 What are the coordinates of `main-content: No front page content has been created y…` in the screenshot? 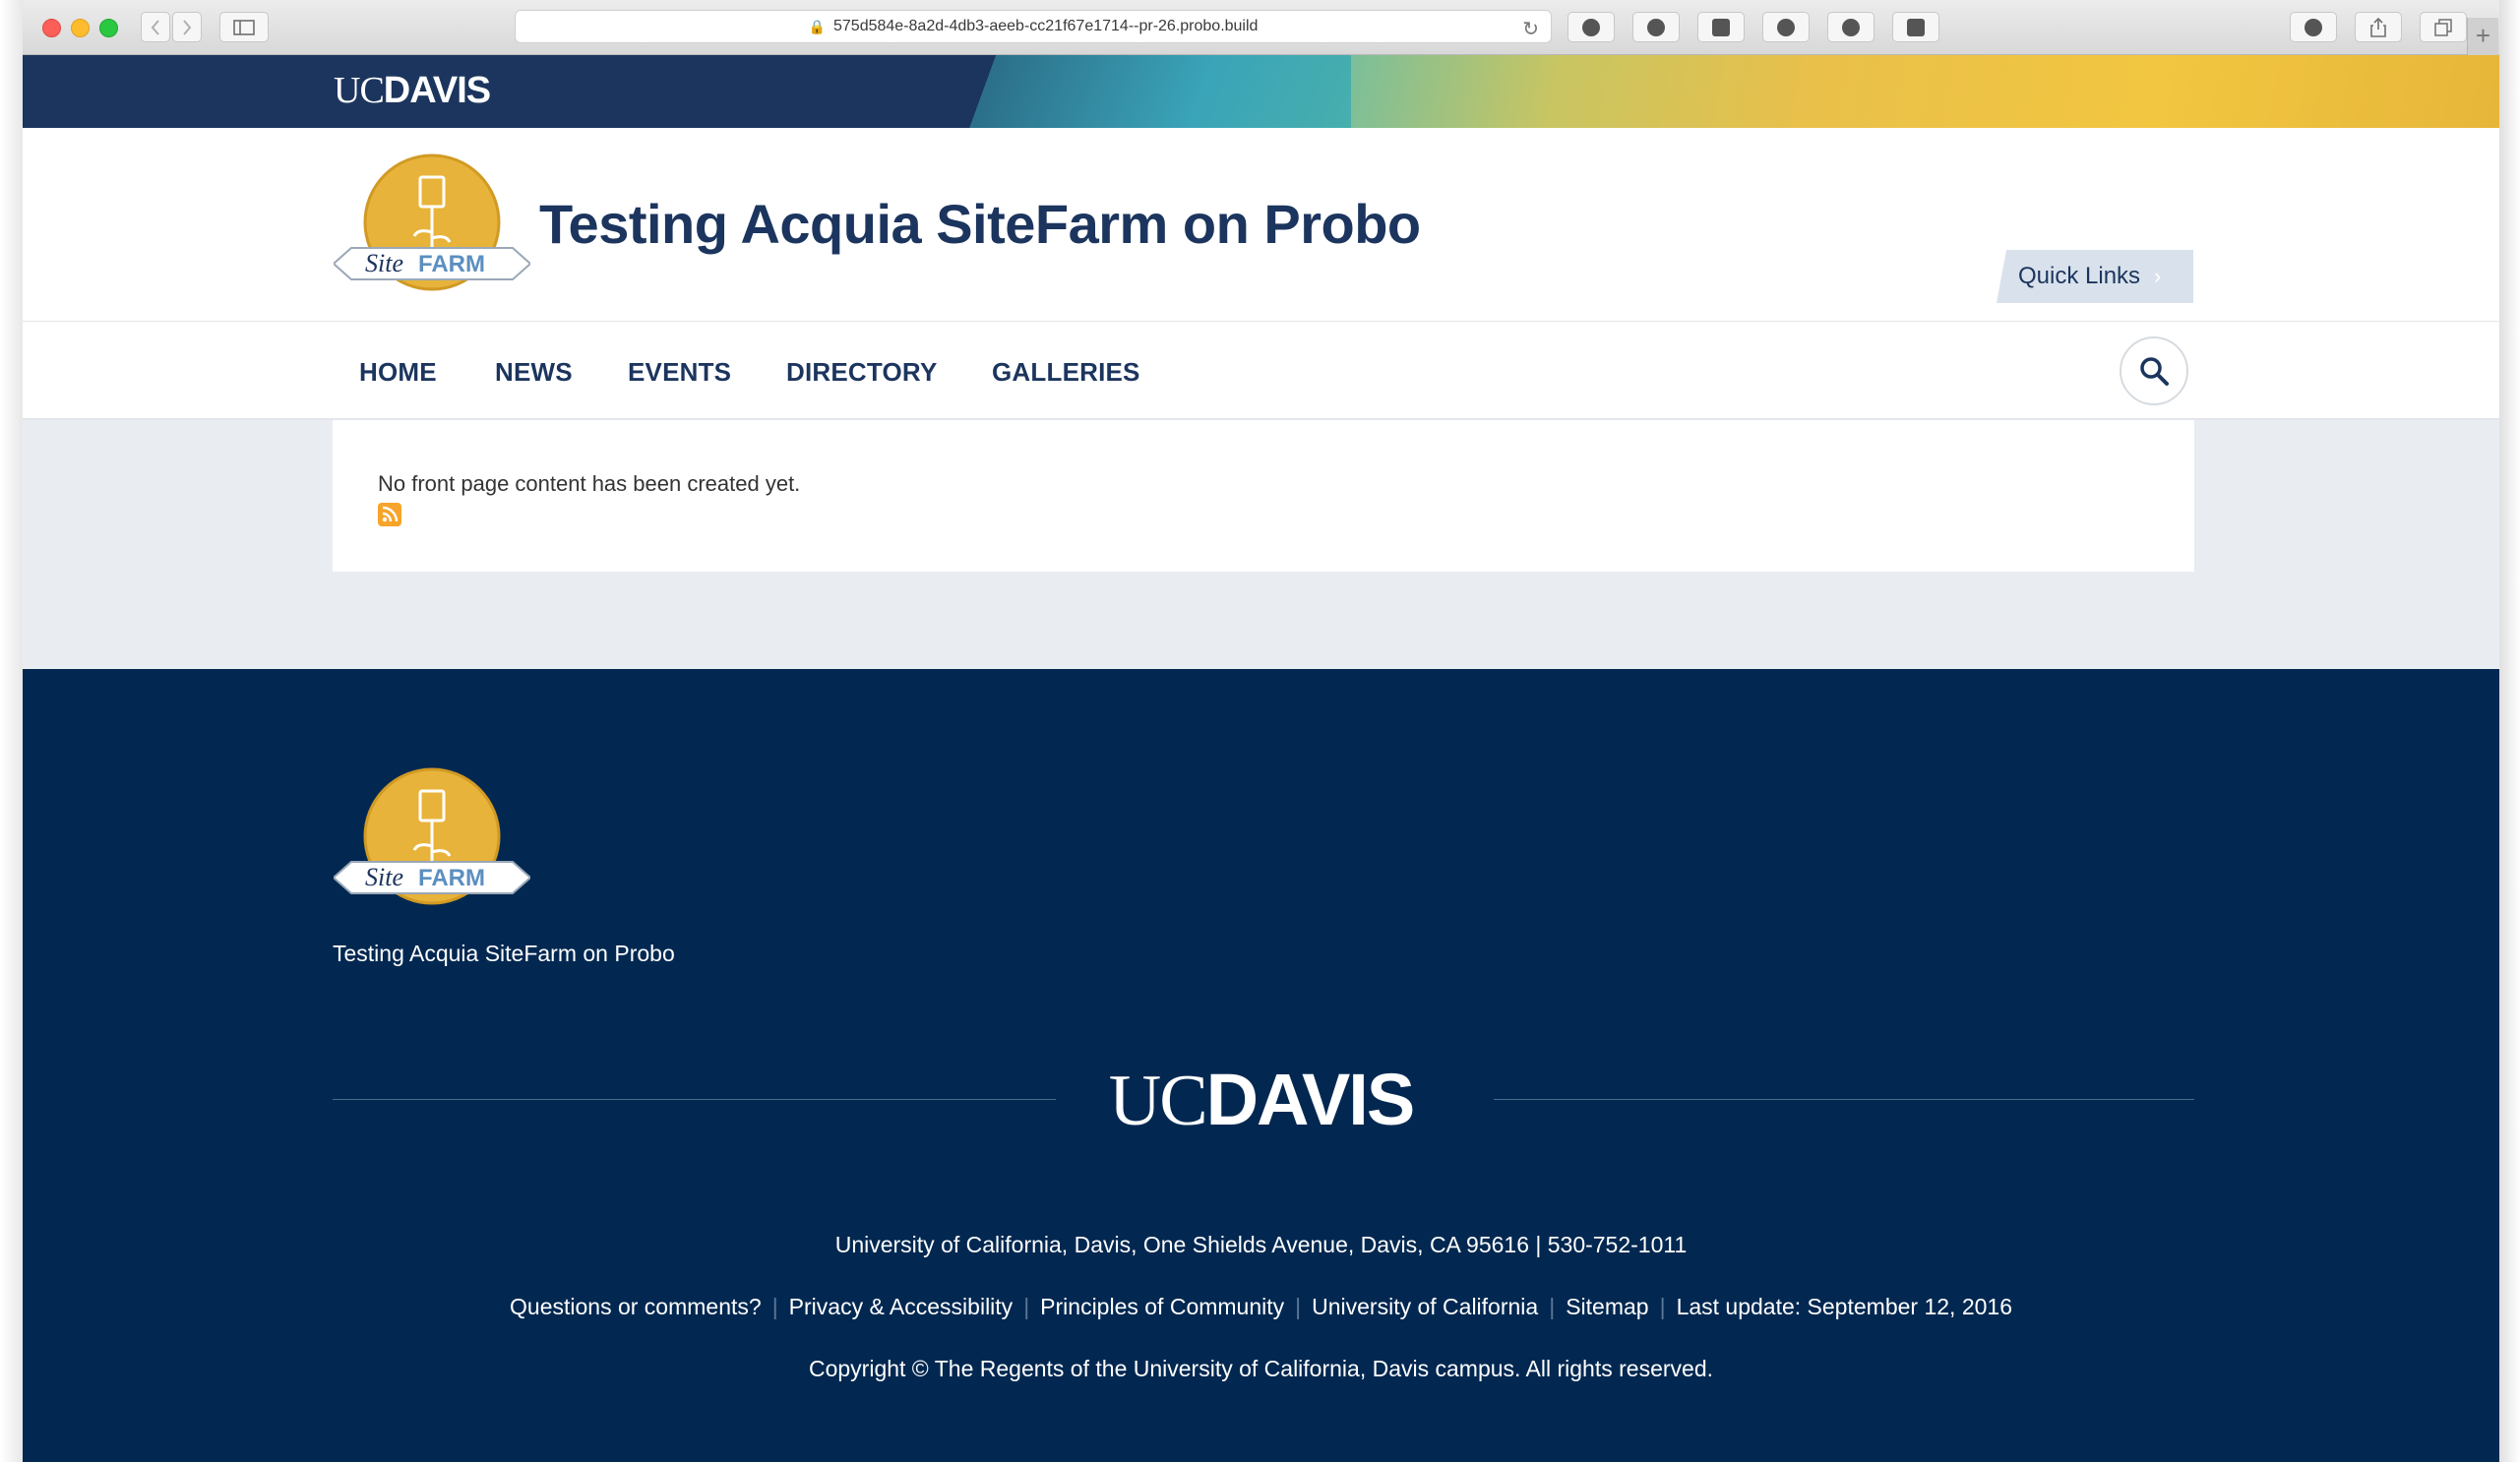 It's located at (1263, 496).